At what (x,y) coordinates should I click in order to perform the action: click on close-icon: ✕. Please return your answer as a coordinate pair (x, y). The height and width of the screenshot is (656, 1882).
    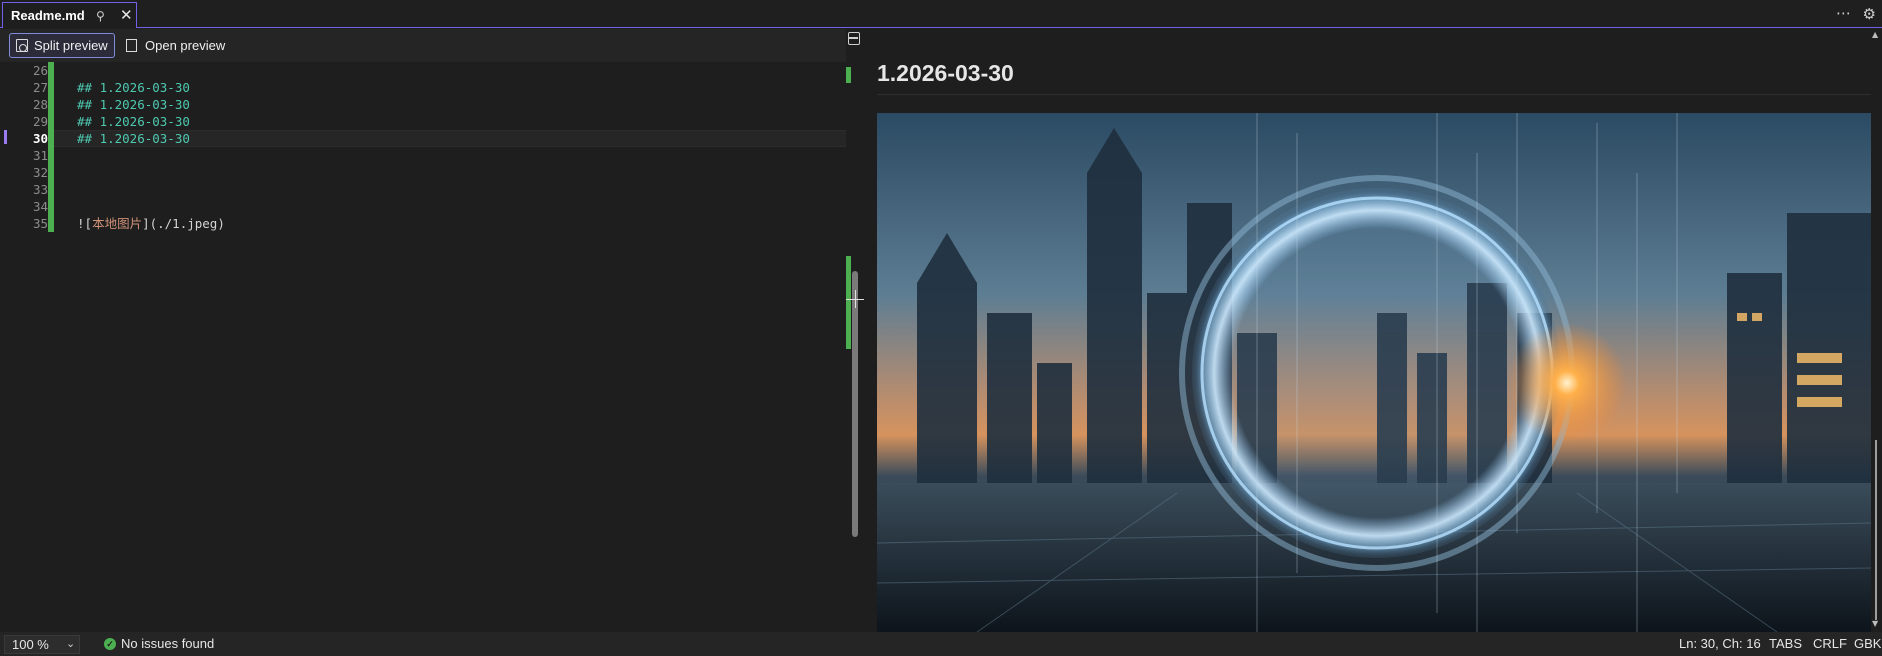
    Looking at the image, I should click on (126, 15).